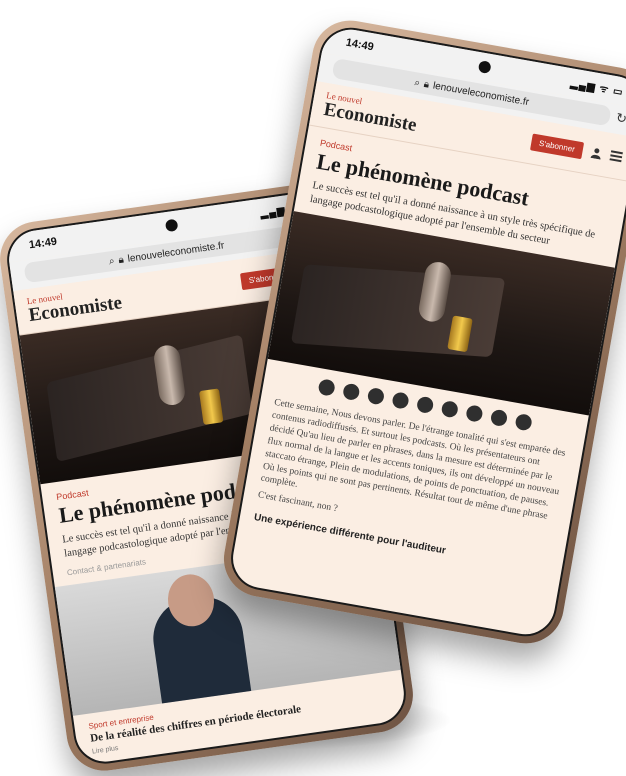 The width and height of the screenshot is (626, 776). I want to click on reload-icon: ↻, so click(620, 119).